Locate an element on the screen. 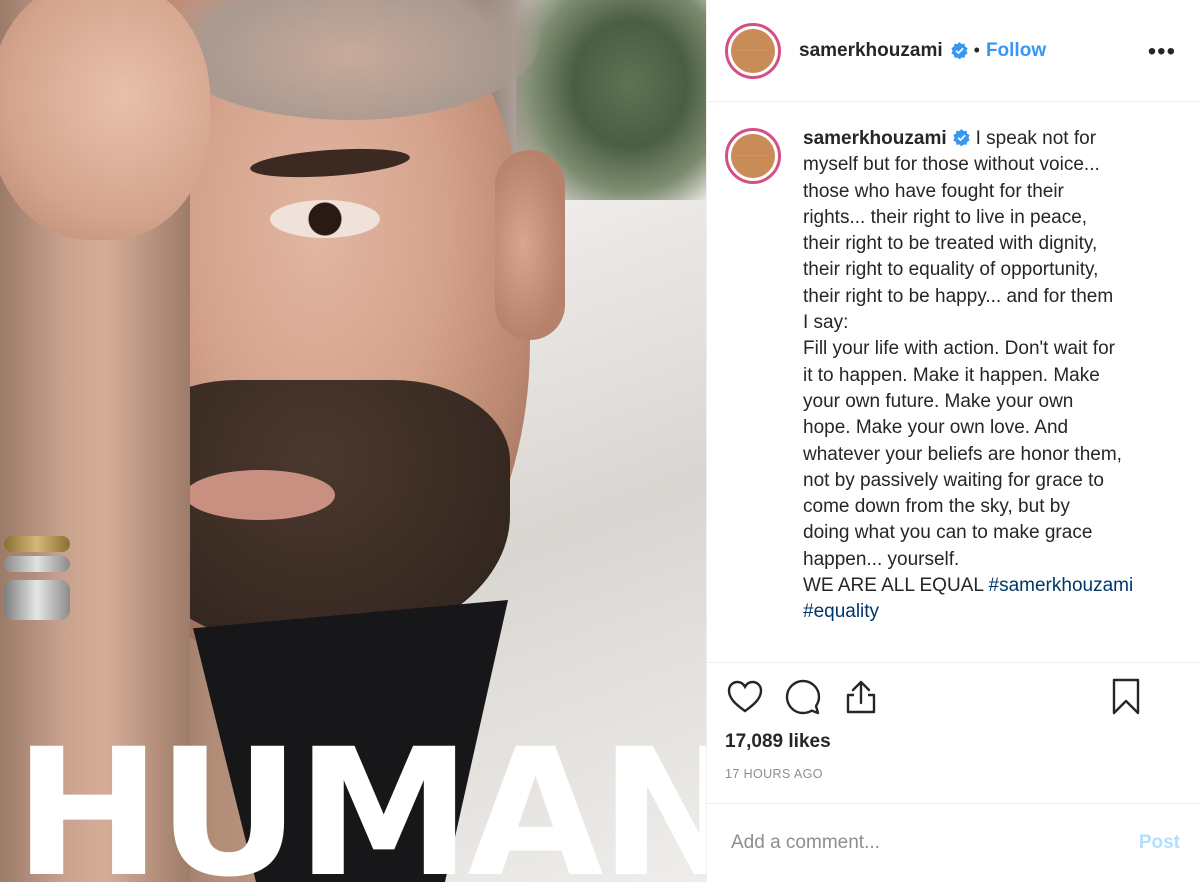 Image resolution: width=1200 pixels, height=882 pixels. share-icon is located at coordinates (861, 697).